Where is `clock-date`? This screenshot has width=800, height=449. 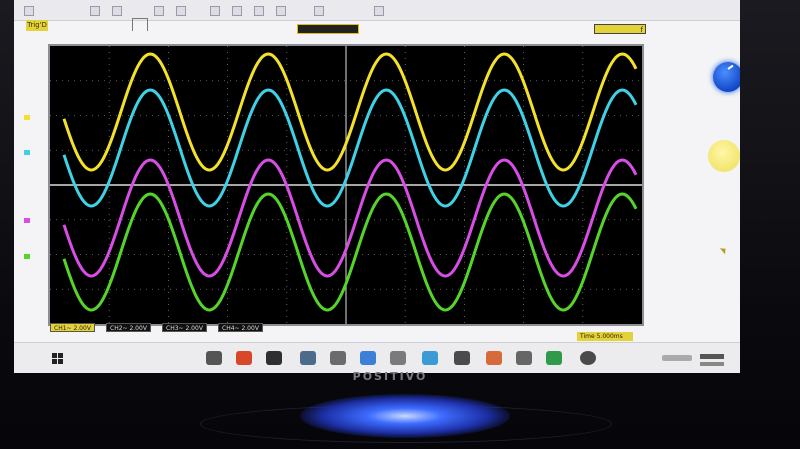
clock-date is located at coordinates (712, 364).